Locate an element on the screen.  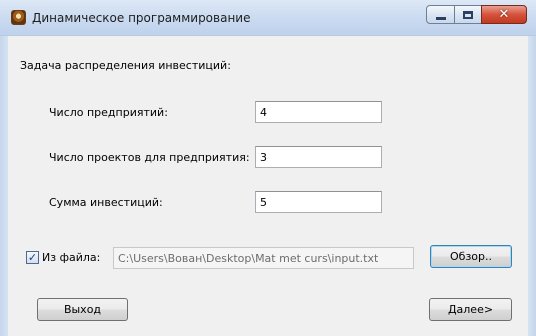
maximize-icon is located at coordinates (468, 14).